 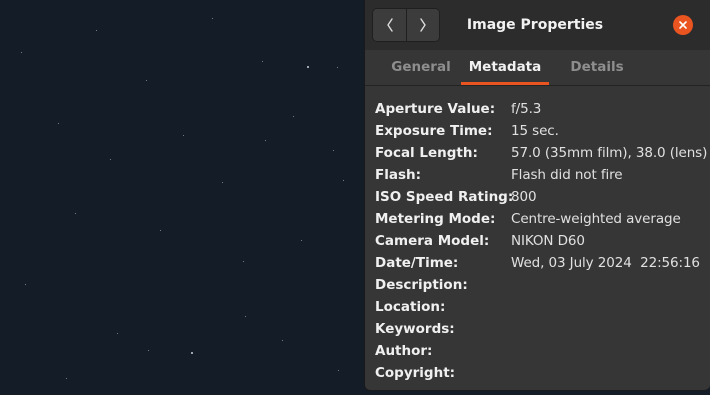 I want to click on metadata-row-datetime: Date/Time: Wed, 03 July 2024 22:56:16, so click(x=540, y=263).